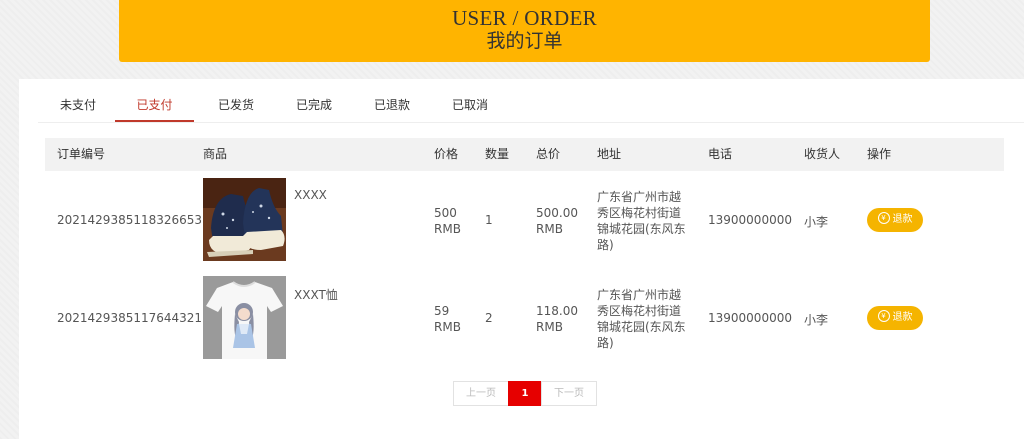 The height and width of the screenshot is (439, 1024). Describe the element at coordinates (446, 154) in the screenshot. I see `header-price: 价格` at that location.